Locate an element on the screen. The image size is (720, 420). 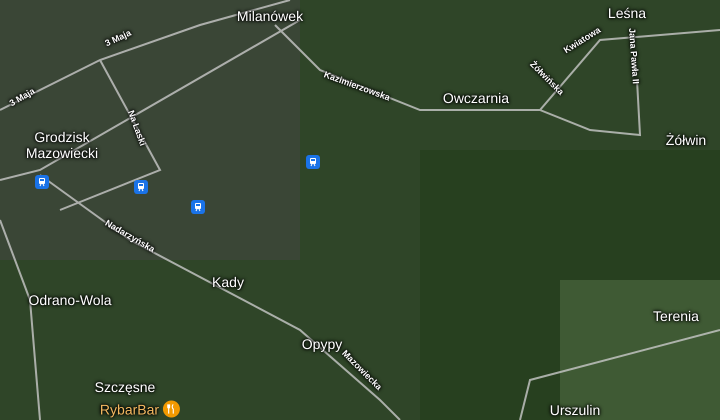
place-label: Leśna is located at coordinates (627, 13).